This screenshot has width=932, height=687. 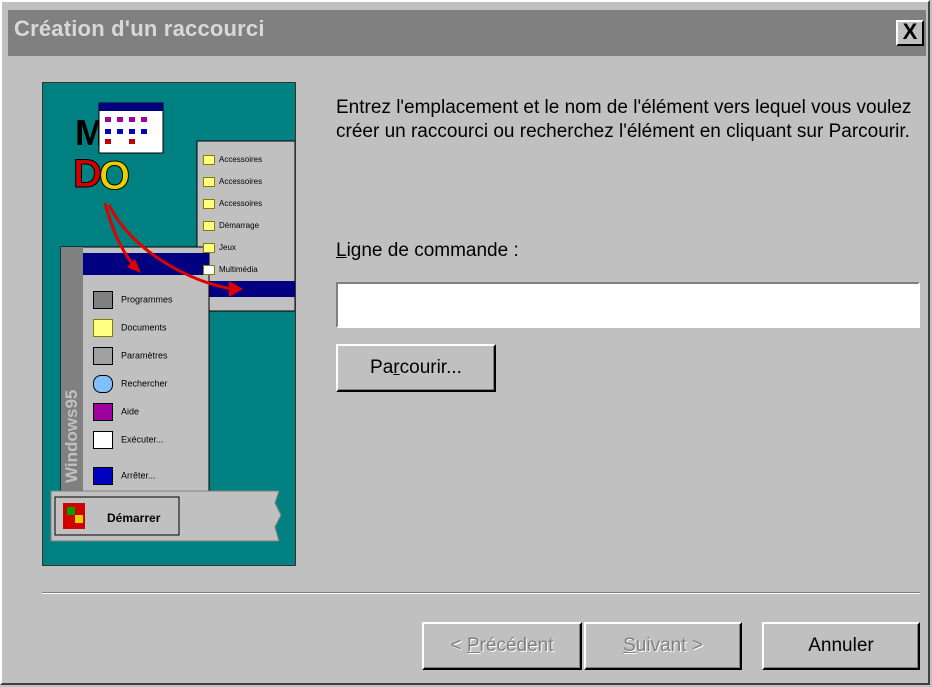 I want to click on command-line-label-rest: igne de commande :, so click(x=432, y=250).